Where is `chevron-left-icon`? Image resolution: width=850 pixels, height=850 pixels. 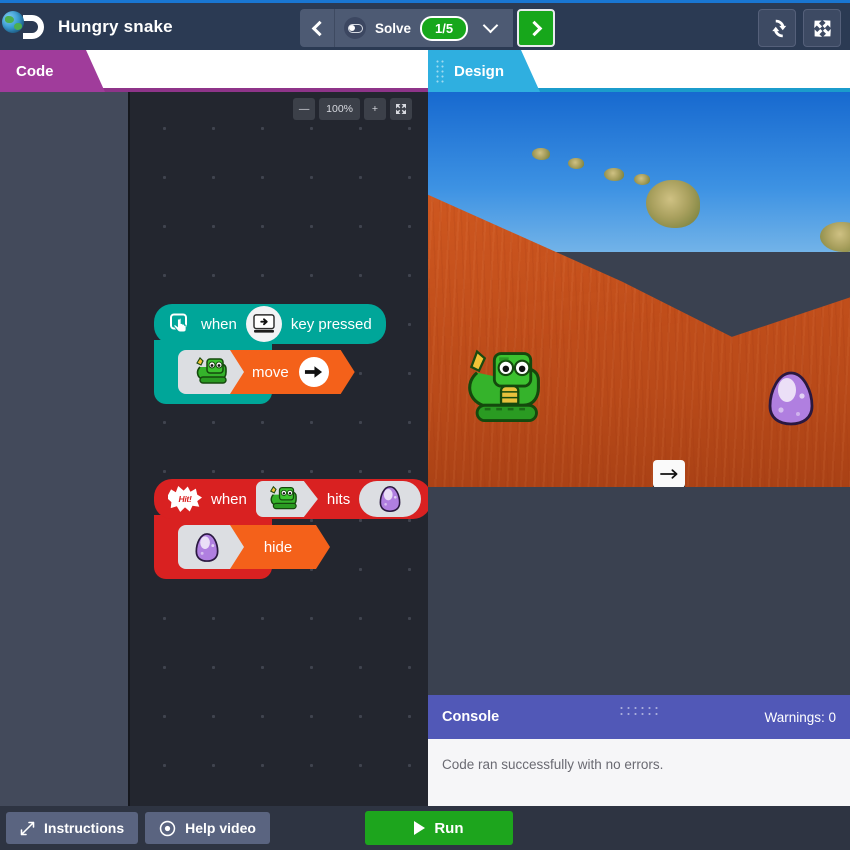 chevron-left-icon is located at coordinates (319, 28).